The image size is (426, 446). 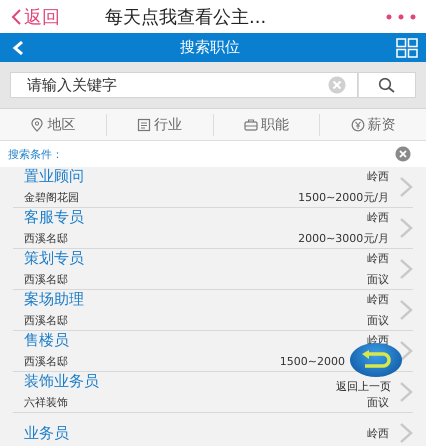 I want to click on job-title: 策划专员, so click(x=54, y=258).